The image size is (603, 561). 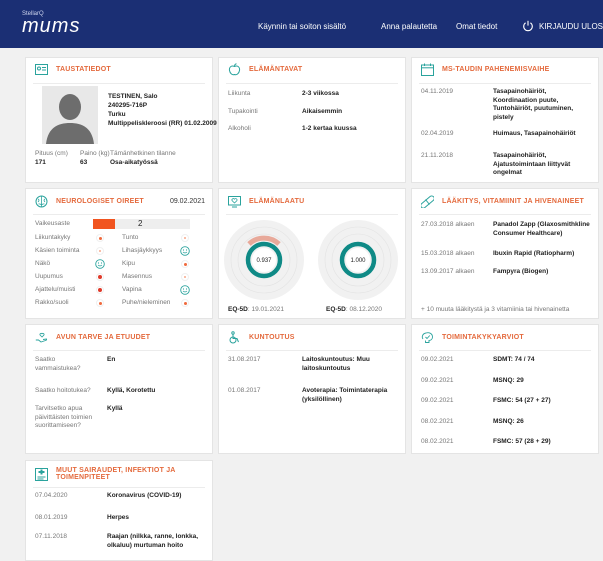 I want to click on lifestyle-label: Alkoholi, so click(x=239, y=128).